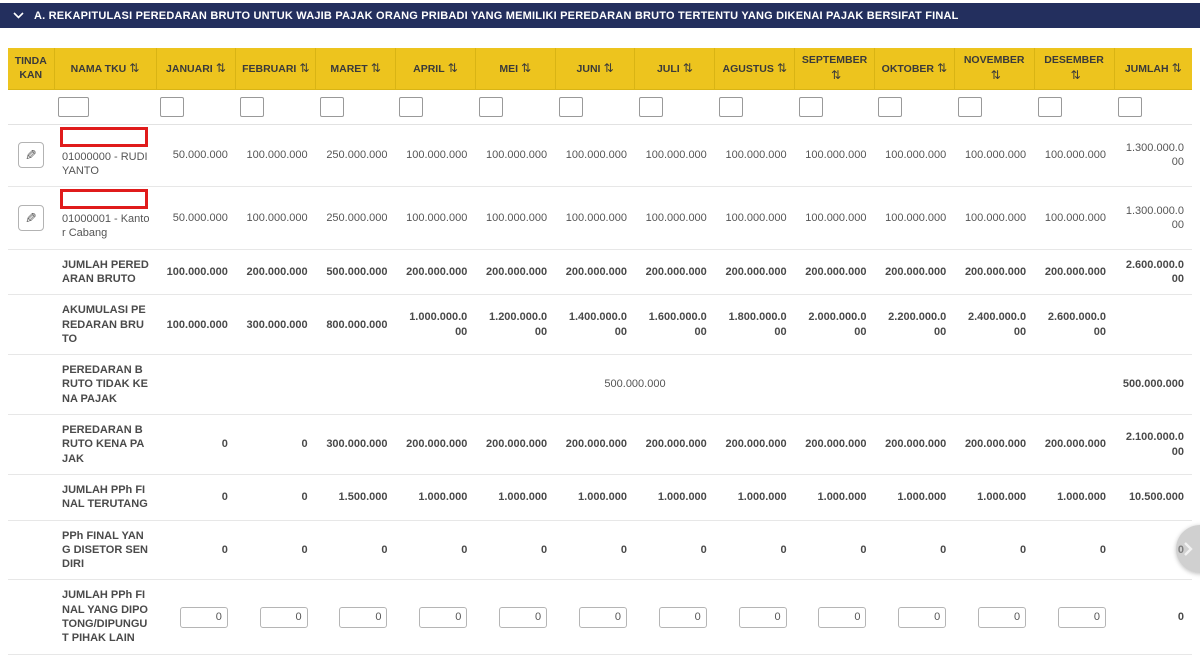 The width and height of the screenshot is (1200, 660). Describe the element at coordinates (834, 107) in the screenshot. I see `filter-cell-september` at that location.